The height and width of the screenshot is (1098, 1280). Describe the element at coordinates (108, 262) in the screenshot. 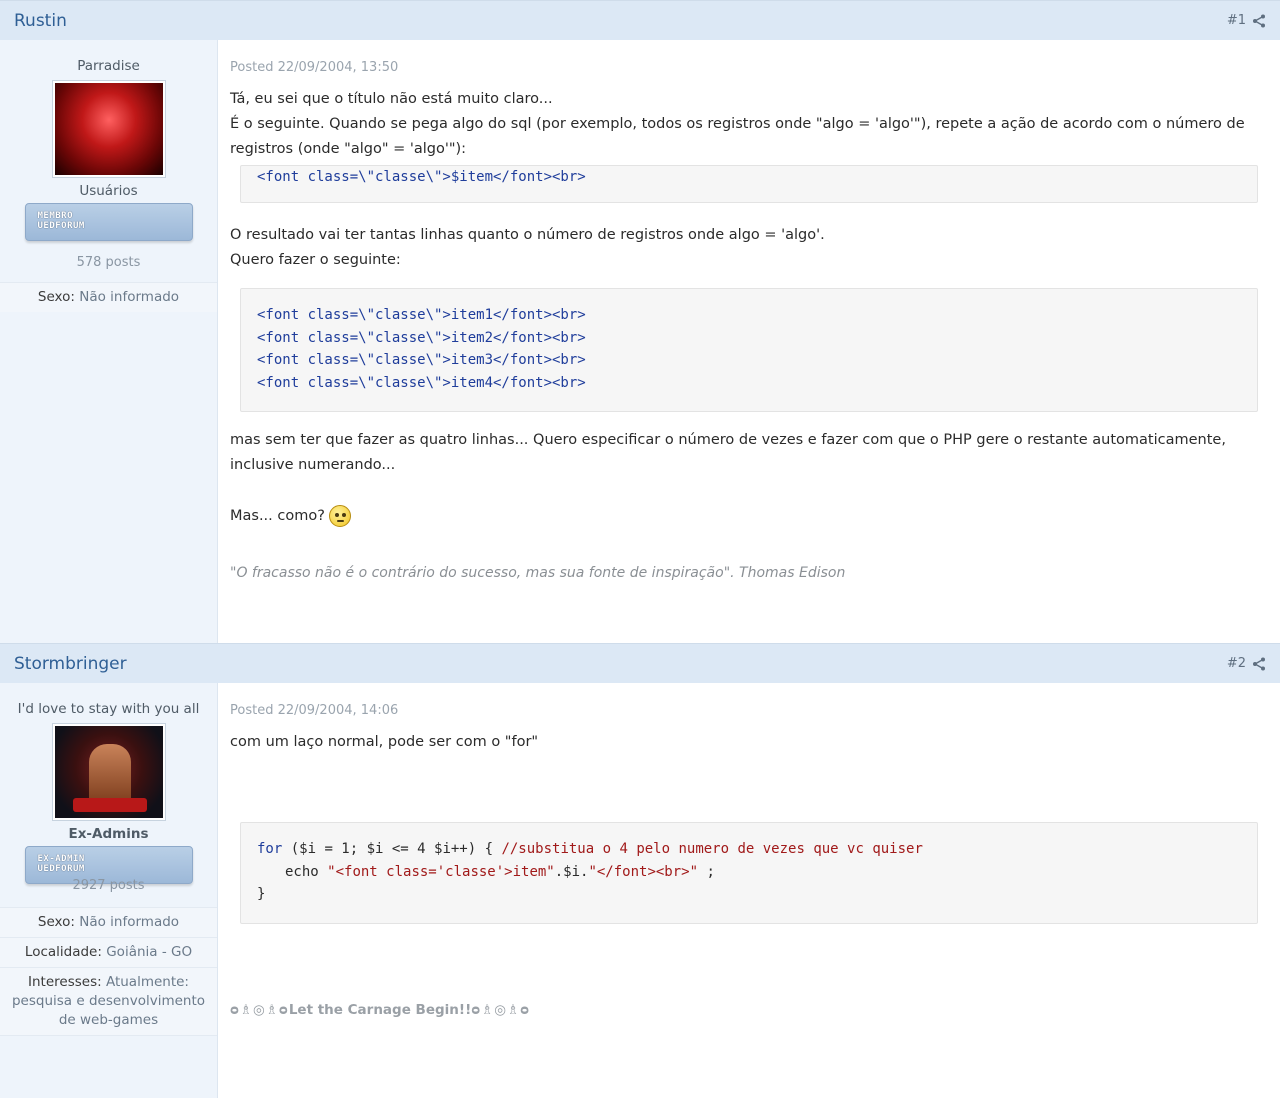

I see `post-count: 578 posts` at that location.